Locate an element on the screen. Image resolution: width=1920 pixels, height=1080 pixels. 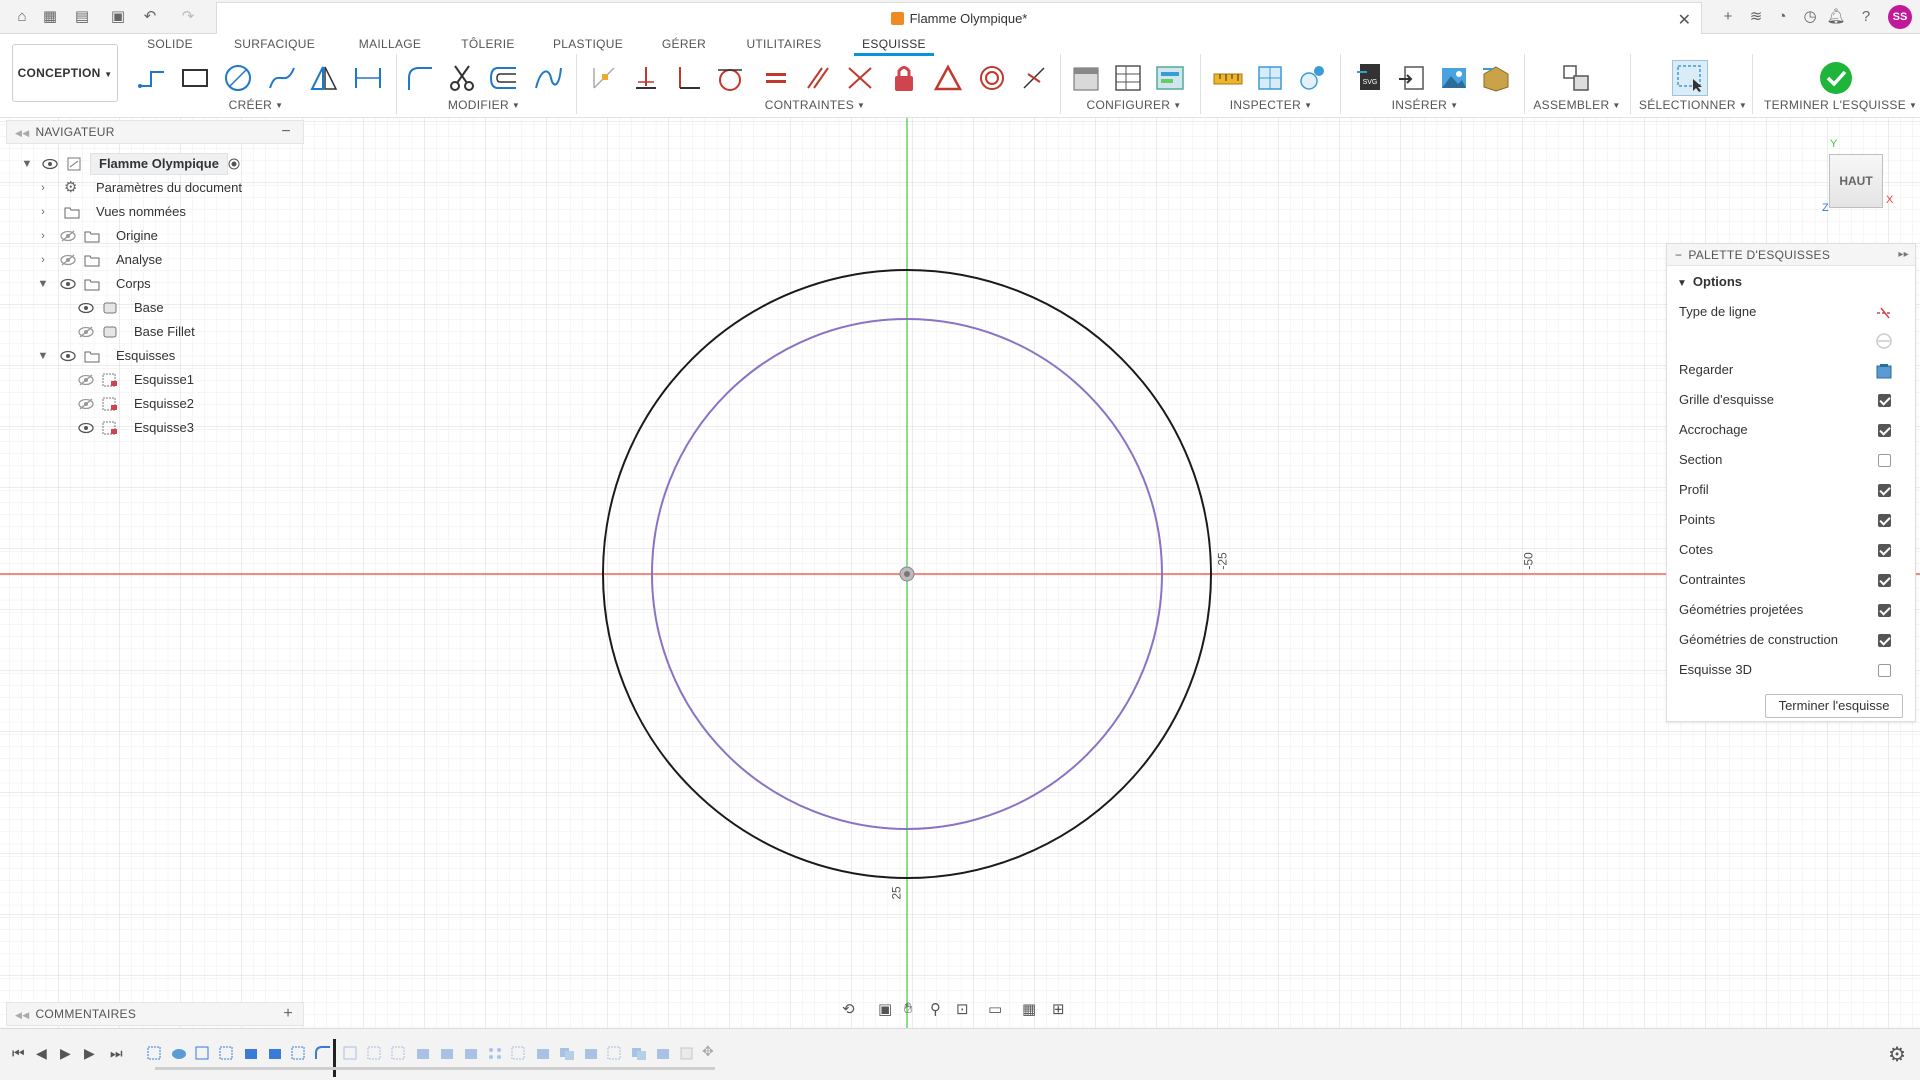
fit-icon: ⊡ is located at coordinates (962, 1009).